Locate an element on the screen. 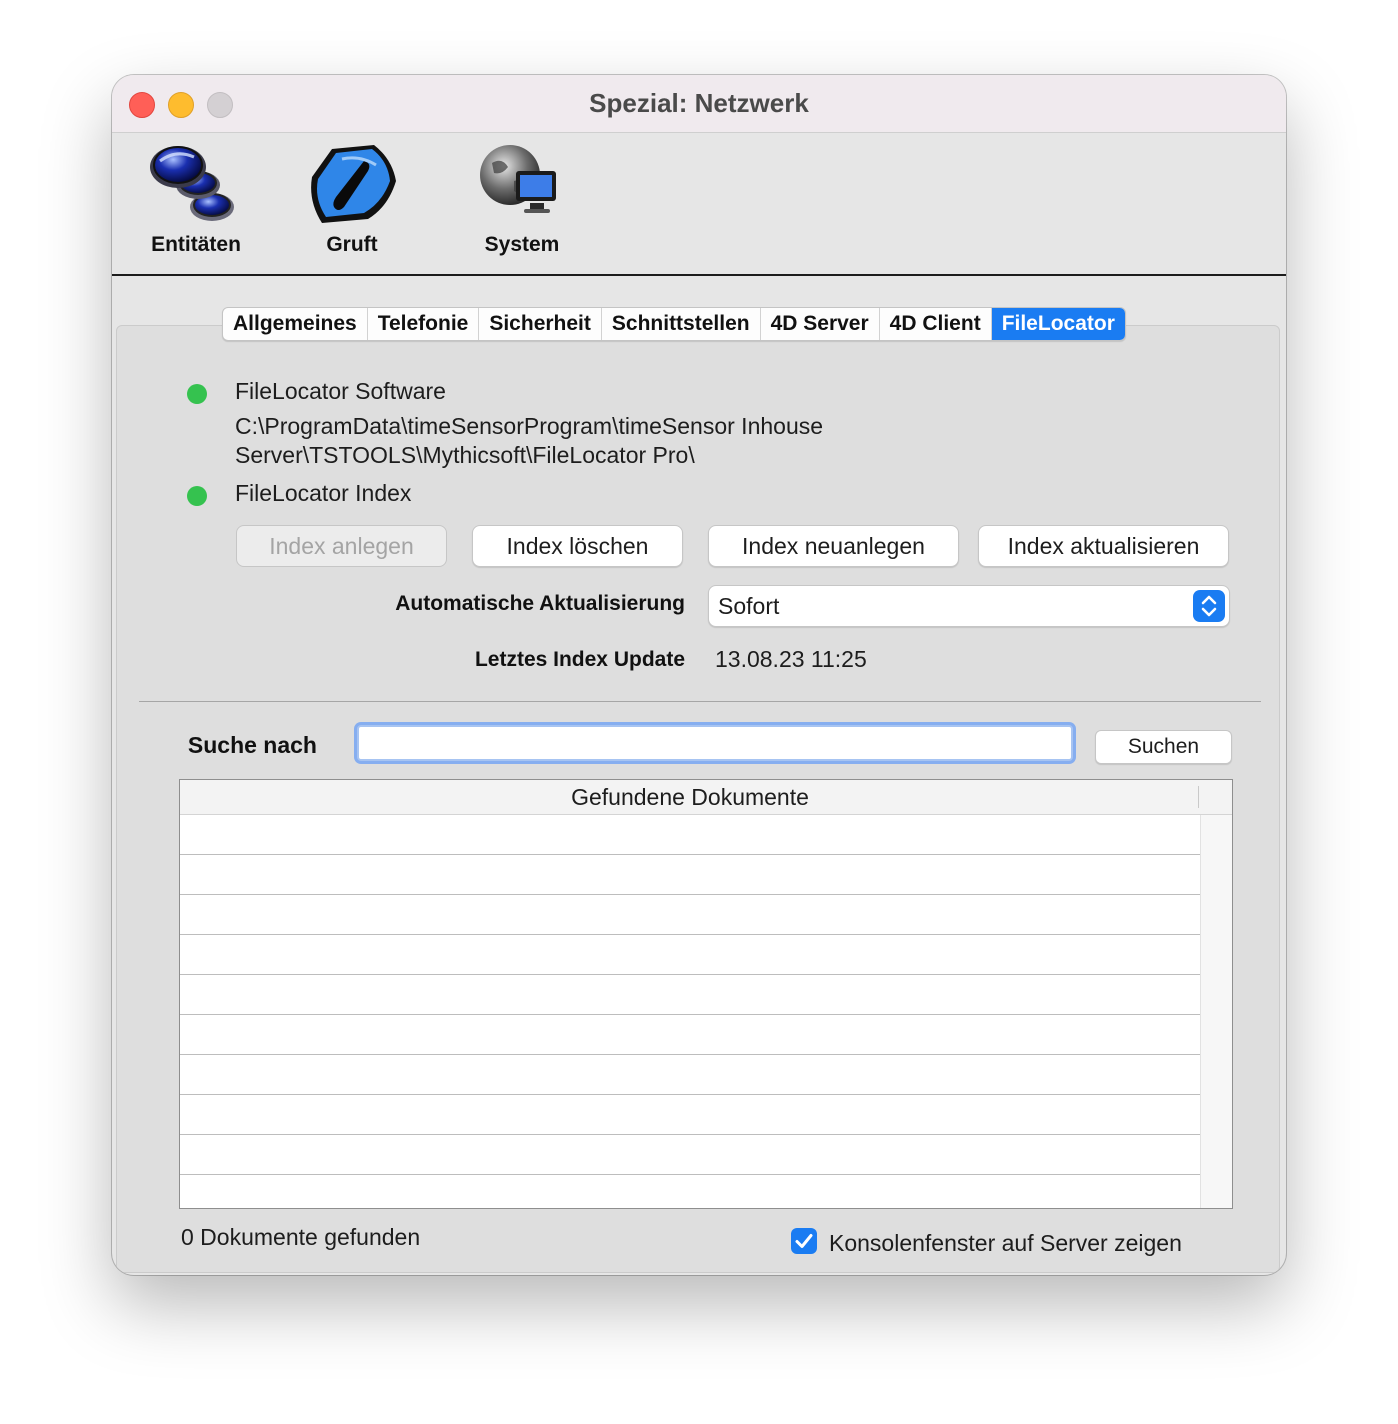  checkmark-icon is located at coordinates (804, 1241).